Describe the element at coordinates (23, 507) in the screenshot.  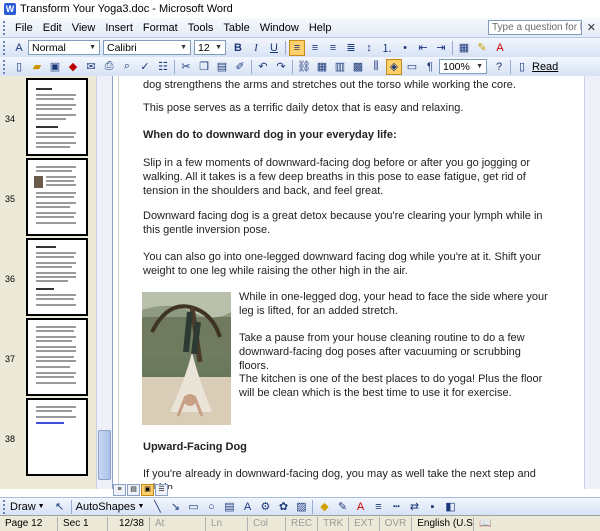
I see `draw-menu: Draw` at that location.